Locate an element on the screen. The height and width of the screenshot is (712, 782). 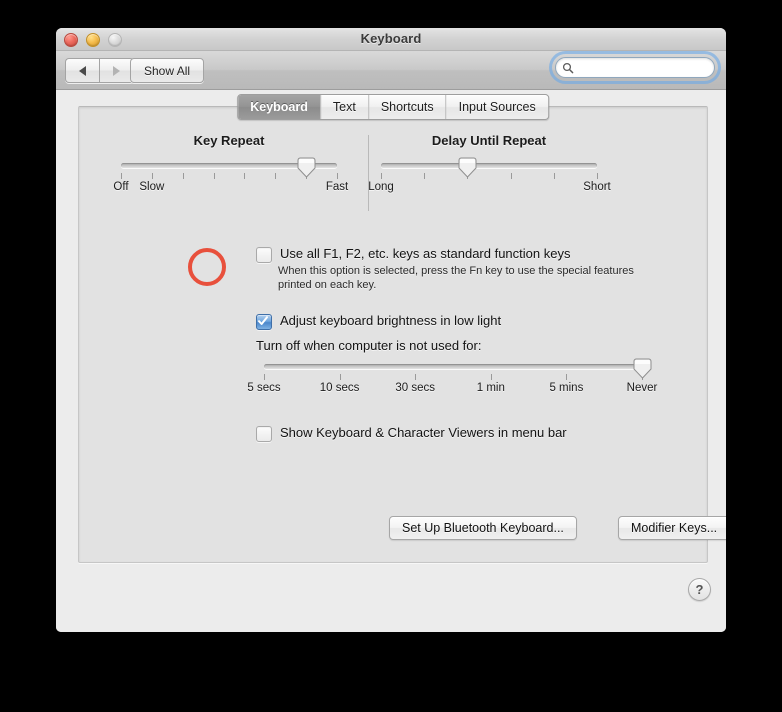
show-viewers-checkbox is located at coordinates (264, 434).